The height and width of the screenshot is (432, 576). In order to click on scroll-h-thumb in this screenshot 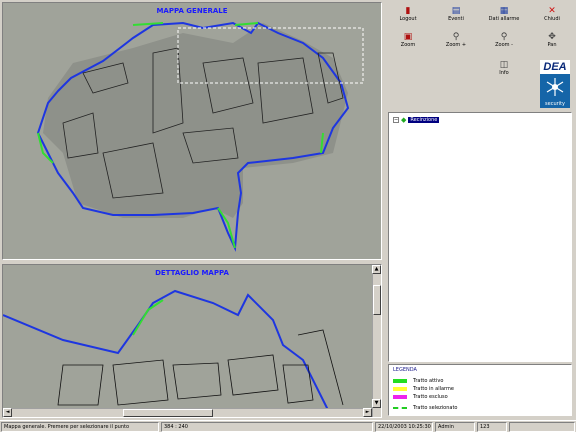, I will do `click(168, 413)`.